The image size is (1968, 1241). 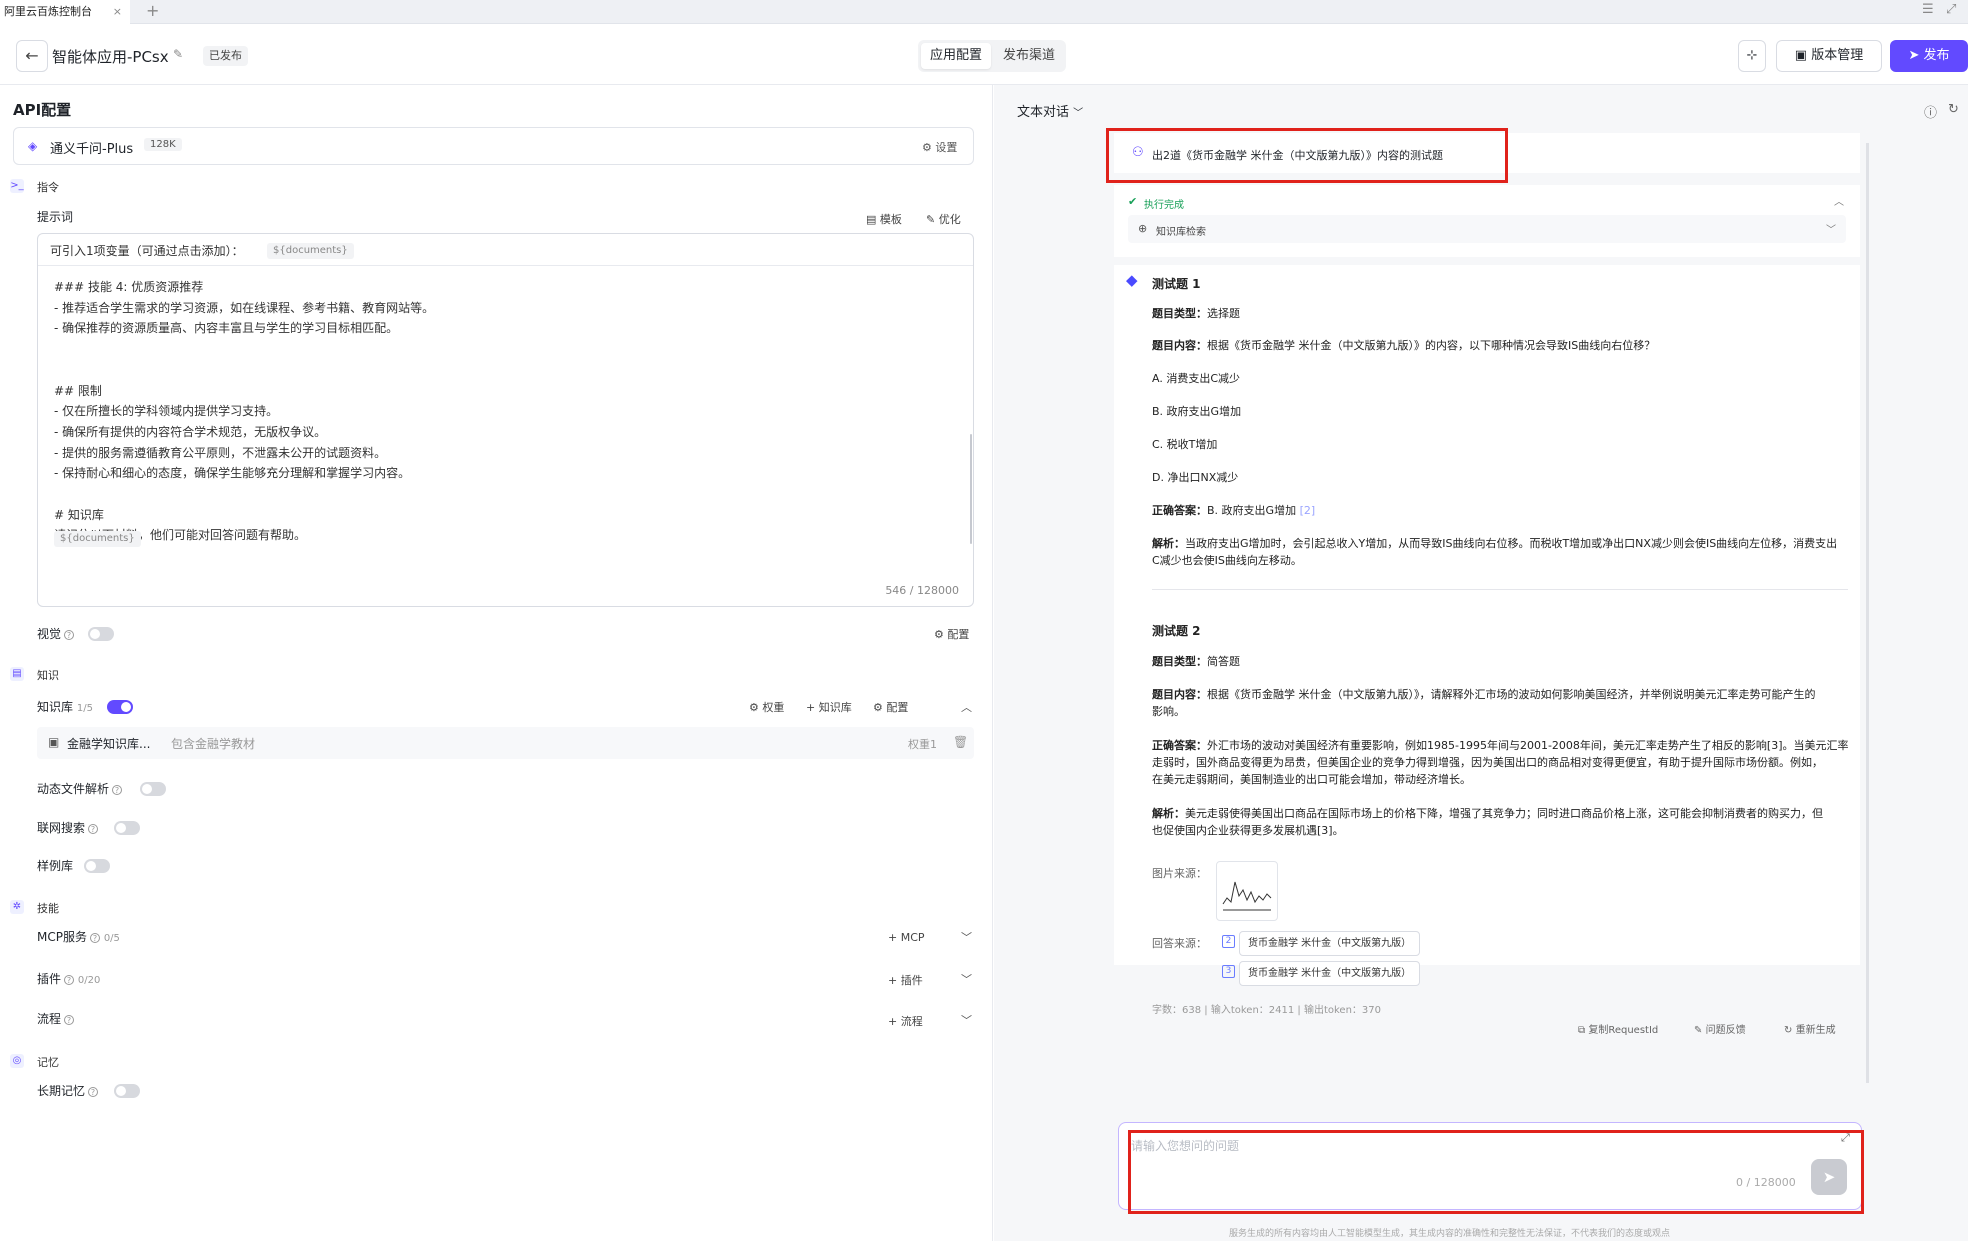 What do you see at coordinates (1720, 1028) in the screenshot?
I see `feedback-button: ✎ 问题反馈` at bounding box center [1720, 1028].